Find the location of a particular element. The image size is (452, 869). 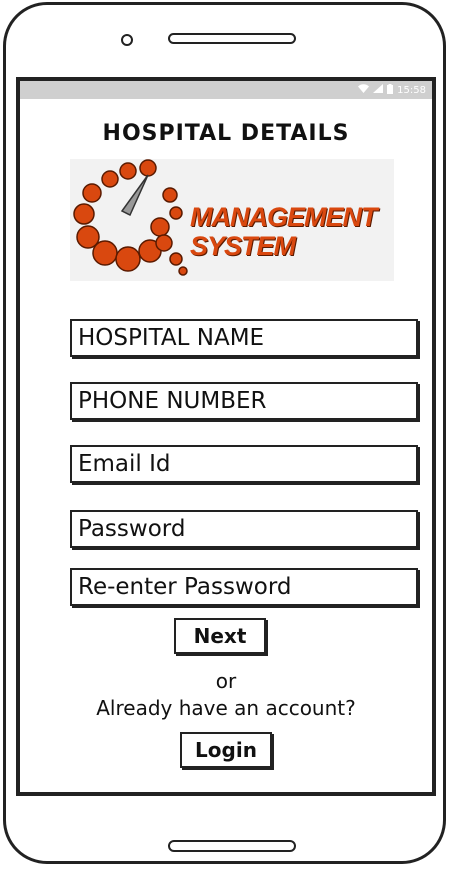

camera is located at coordinates (127, 40).